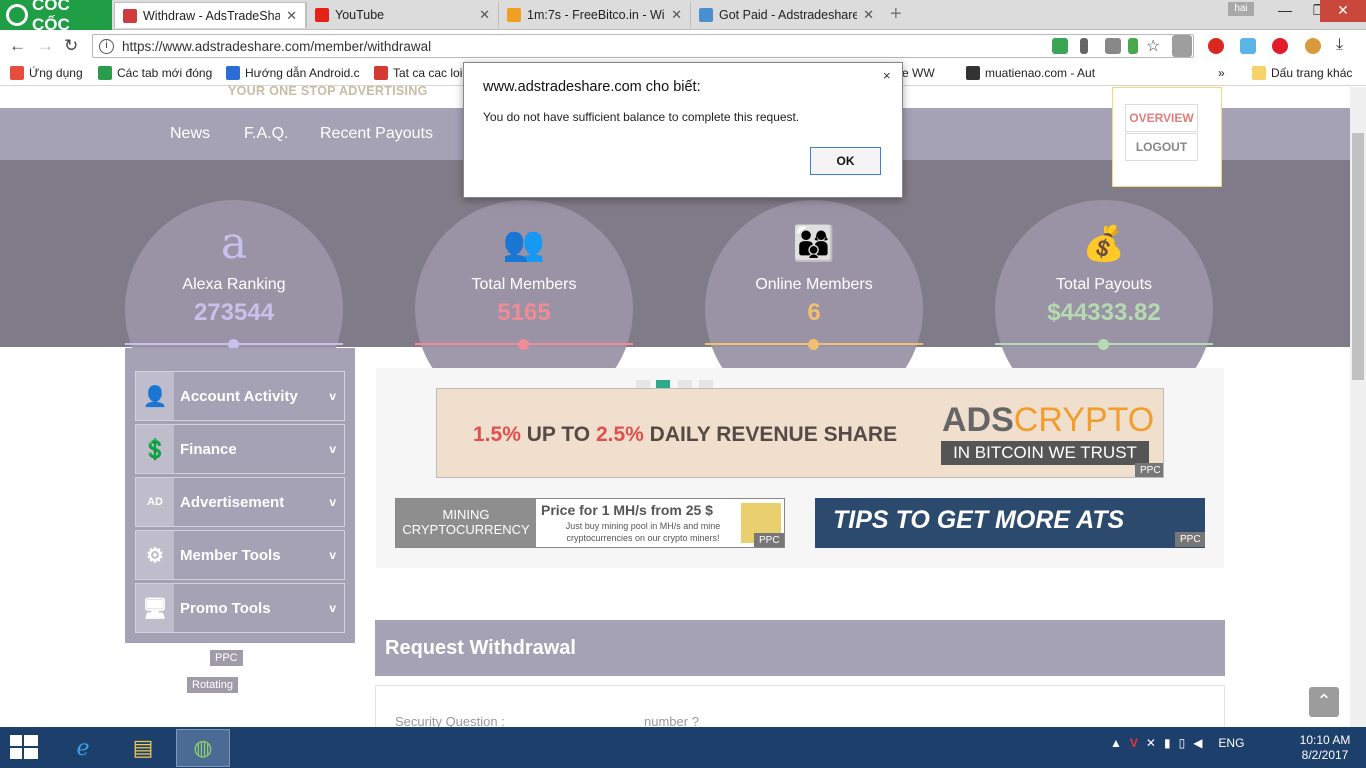  I want to click on ie-icon: ℯ, so click(83, 748).